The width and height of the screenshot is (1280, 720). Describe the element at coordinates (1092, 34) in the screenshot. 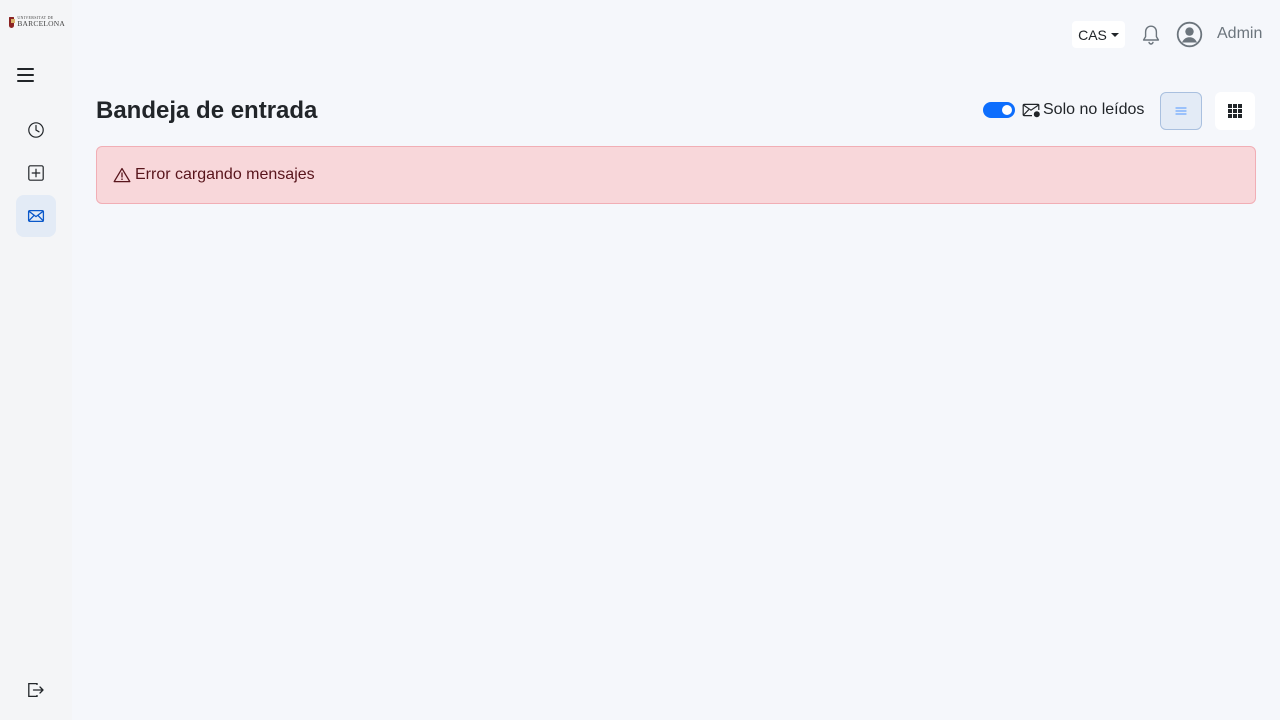

I see `language-label: CAS` at that location.